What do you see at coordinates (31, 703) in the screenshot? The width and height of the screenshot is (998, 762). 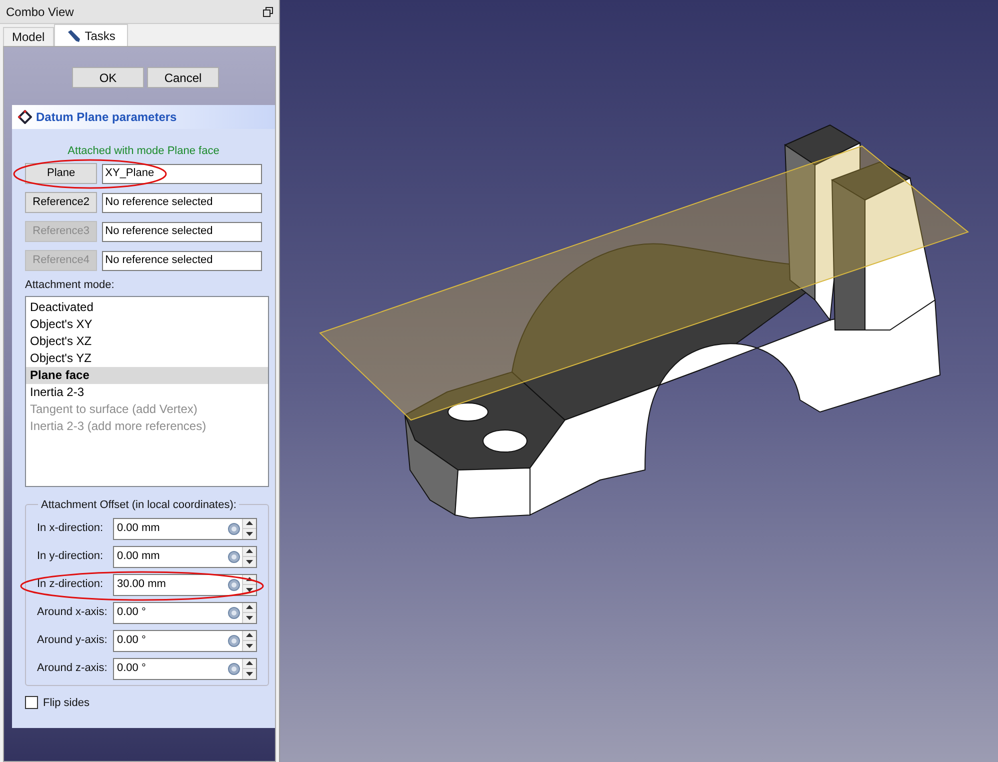 I see `checkbox` at bounding box center [31, 703].